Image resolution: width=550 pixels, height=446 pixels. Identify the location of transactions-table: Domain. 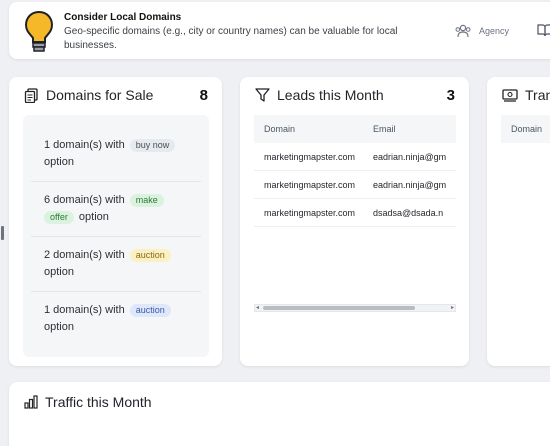
(525, 129).